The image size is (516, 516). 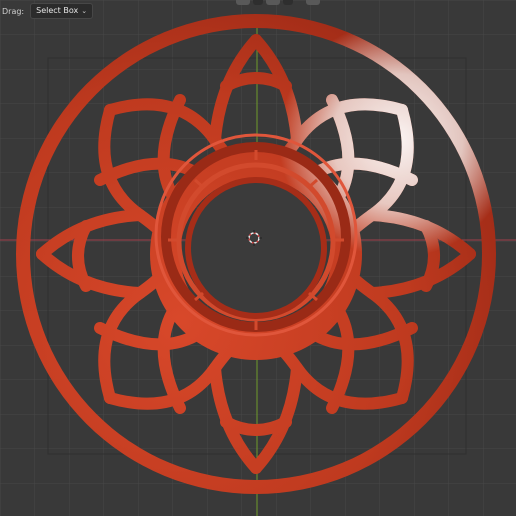 I want to click on select-mode-value: Select Box, so click(x=57, y=10).